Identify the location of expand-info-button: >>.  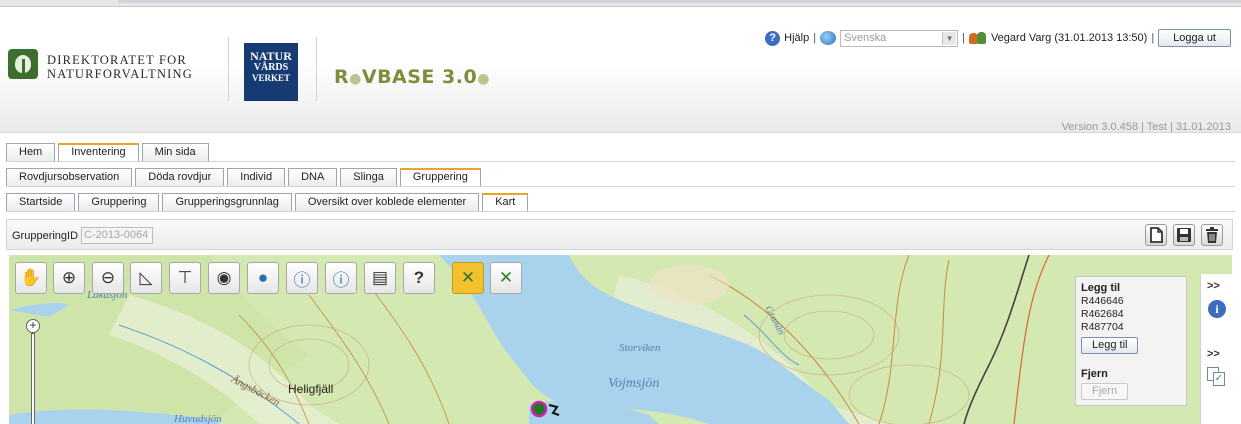
(1213, 286).